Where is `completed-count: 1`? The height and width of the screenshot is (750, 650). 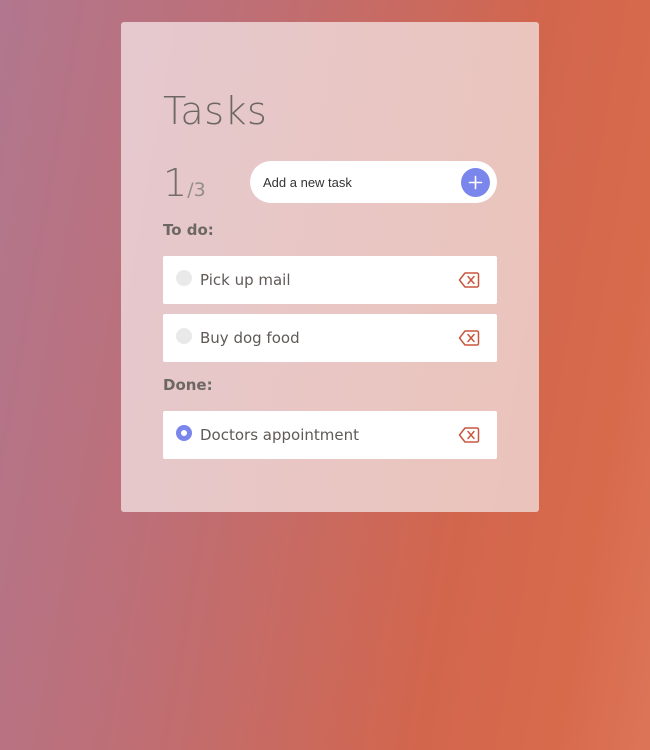 completed-count: 1 is located at coordinates (175, 183).